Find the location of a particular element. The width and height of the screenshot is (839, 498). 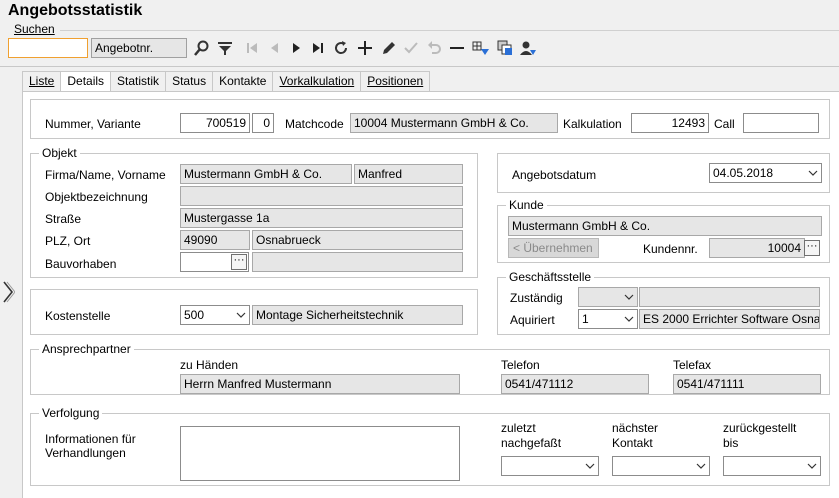

window-title: Angebotsstatistik is located at coordinates (75, 10).